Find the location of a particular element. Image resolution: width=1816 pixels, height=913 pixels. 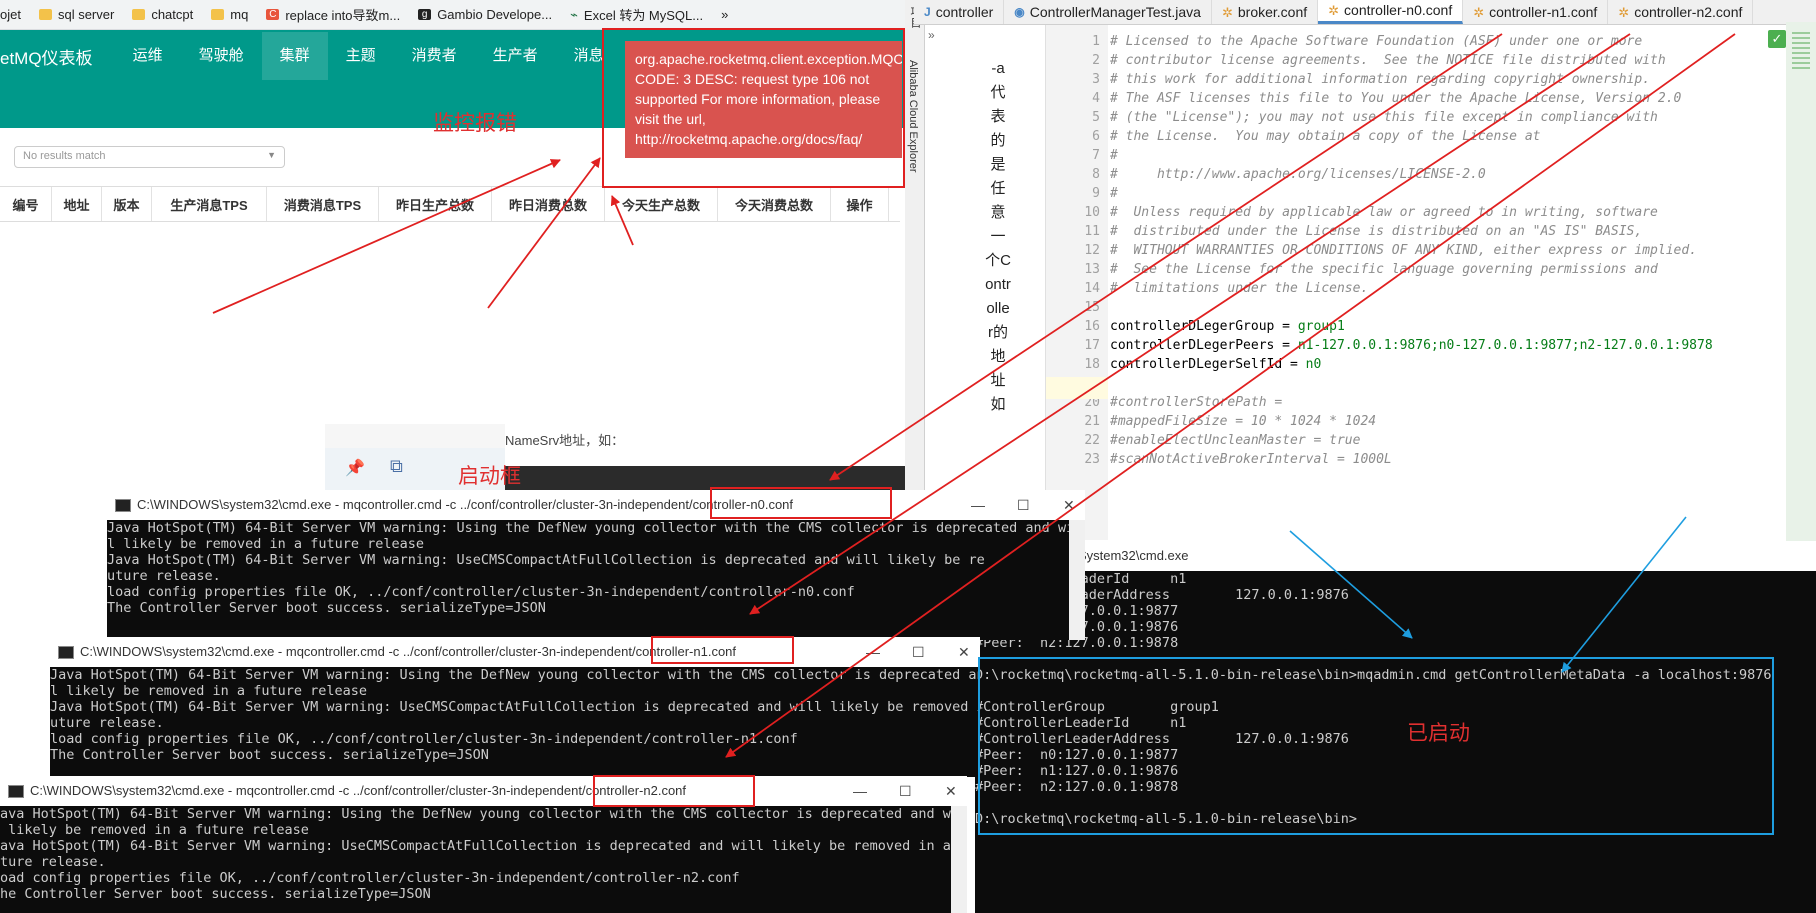

inspection-ok-icon: ✓ is located at coordinates (1777, 39).